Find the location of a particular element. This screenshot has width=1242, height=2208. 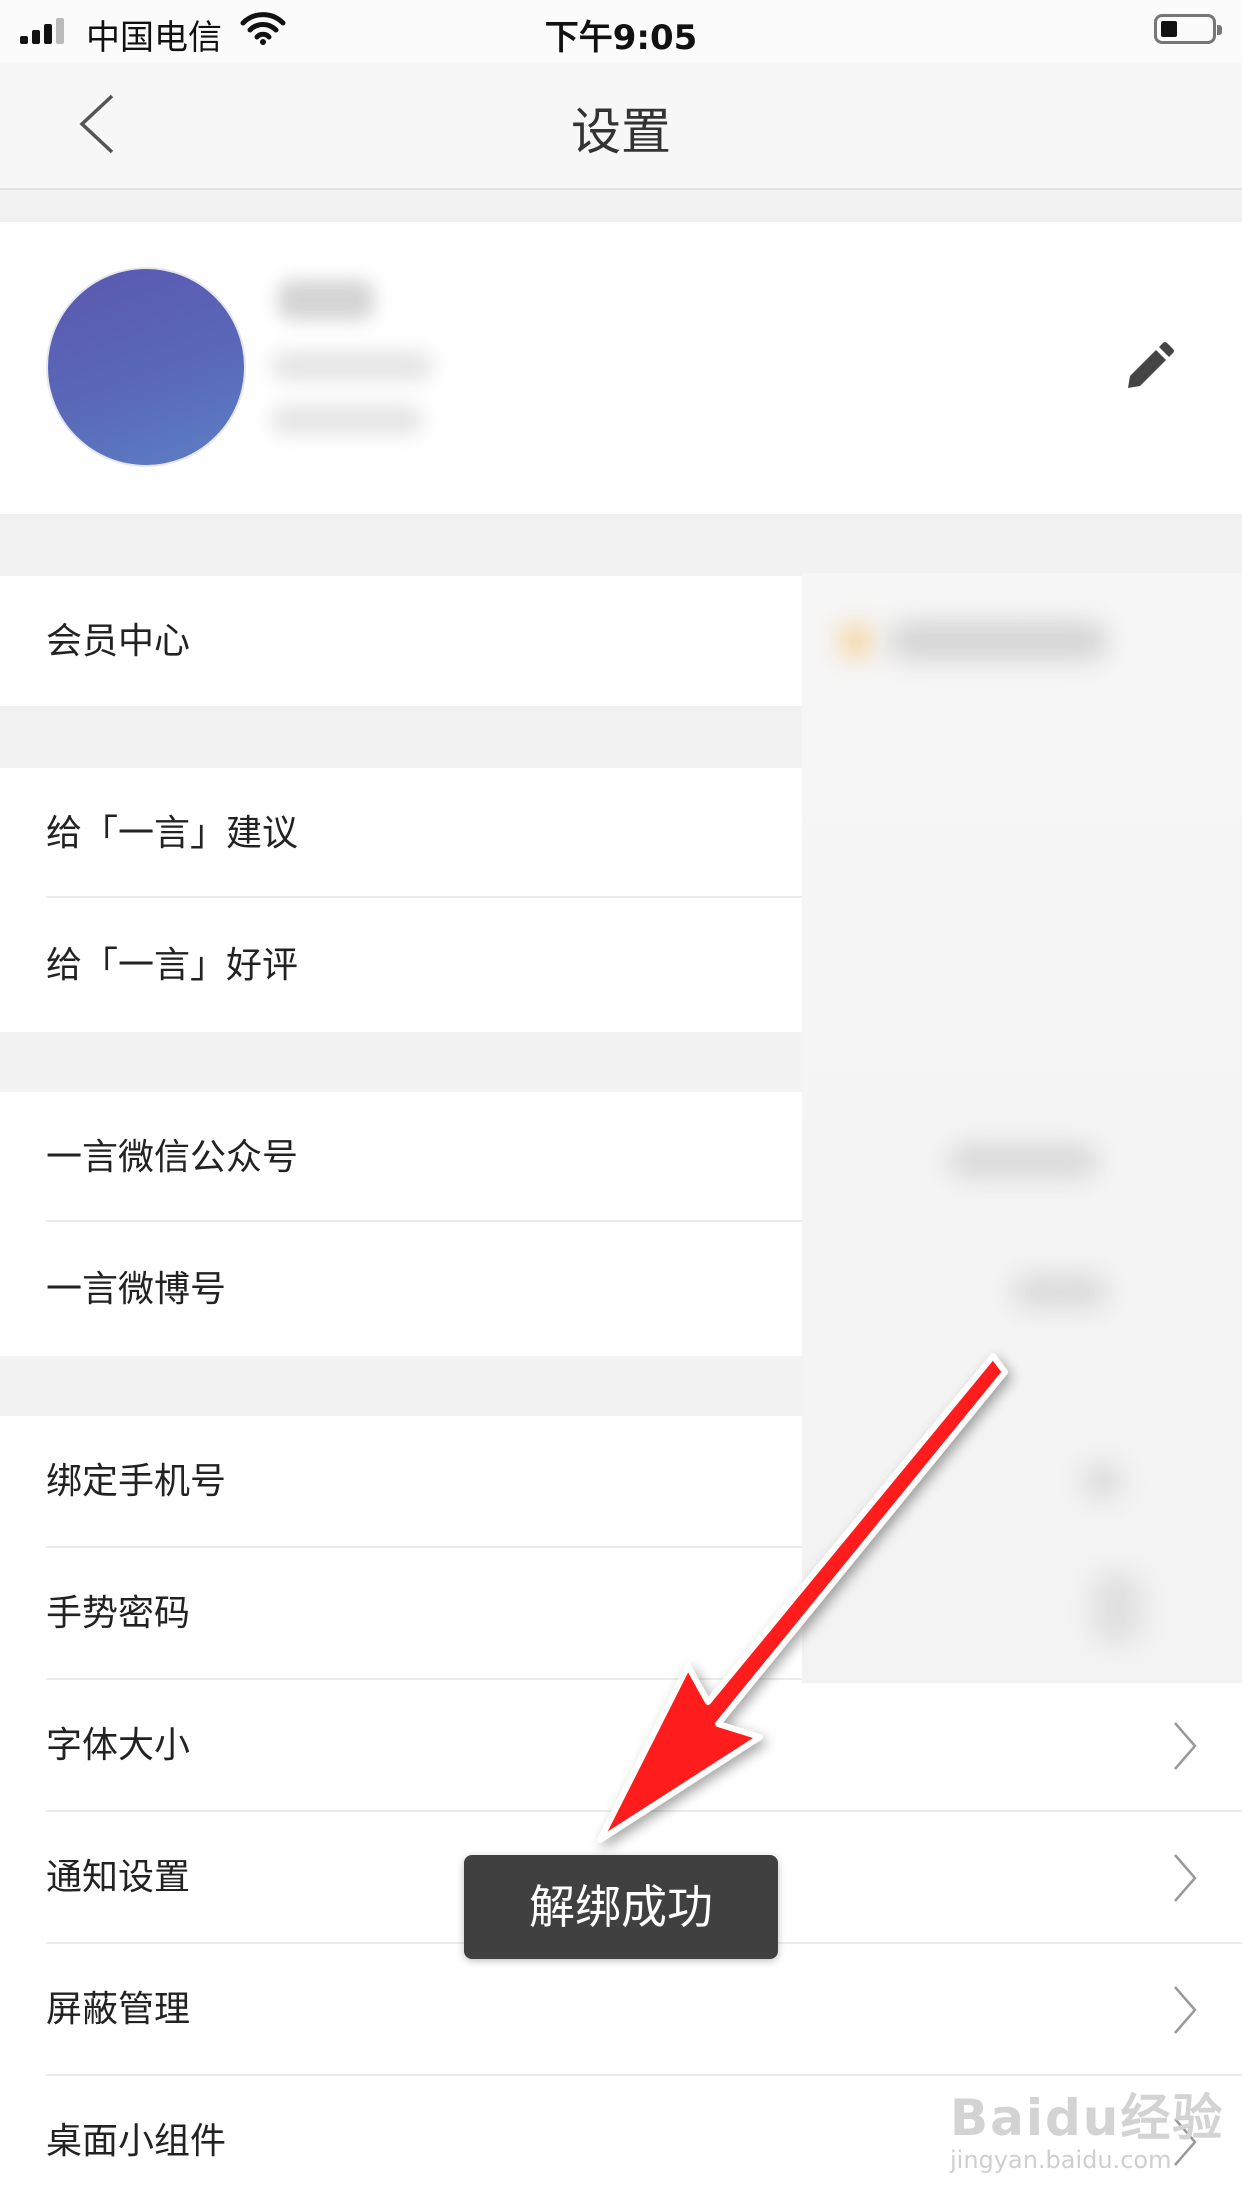

profile-card is located at coordinates (621, 368).